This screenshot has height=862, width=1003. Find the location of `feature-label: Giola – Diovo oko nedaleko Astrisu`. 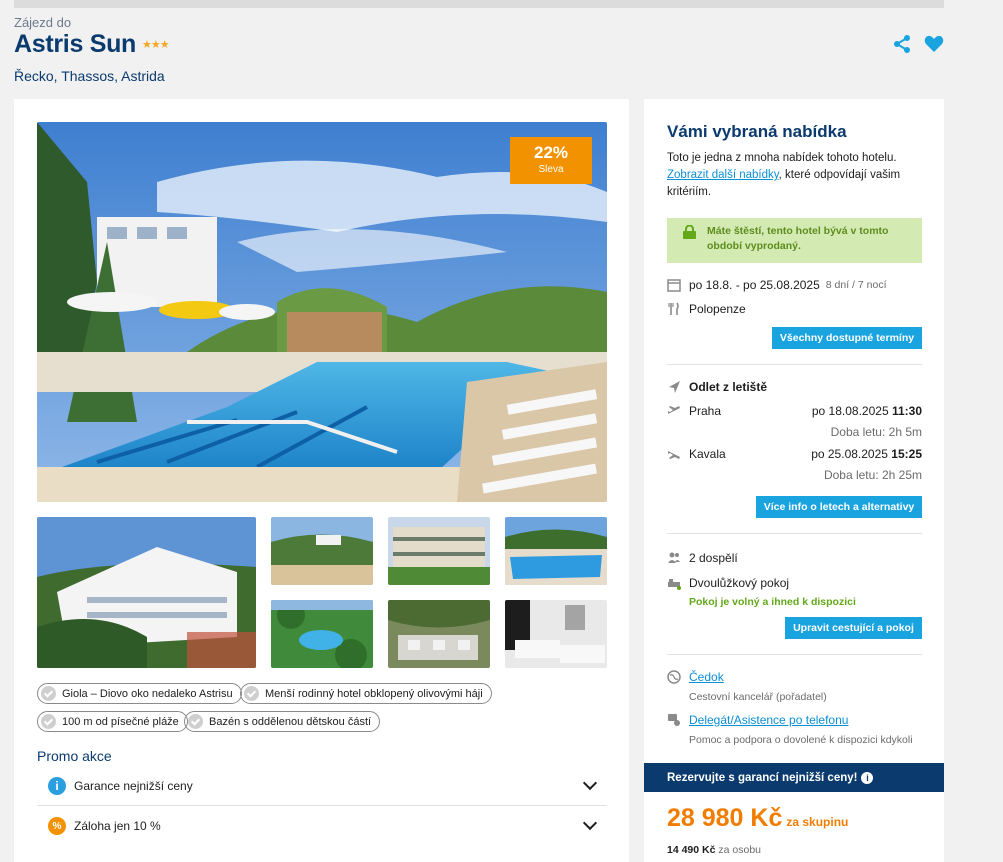

feature-label: Giola – Diovo oko nedaleko Astrisu is located at coordinates (147, 693).